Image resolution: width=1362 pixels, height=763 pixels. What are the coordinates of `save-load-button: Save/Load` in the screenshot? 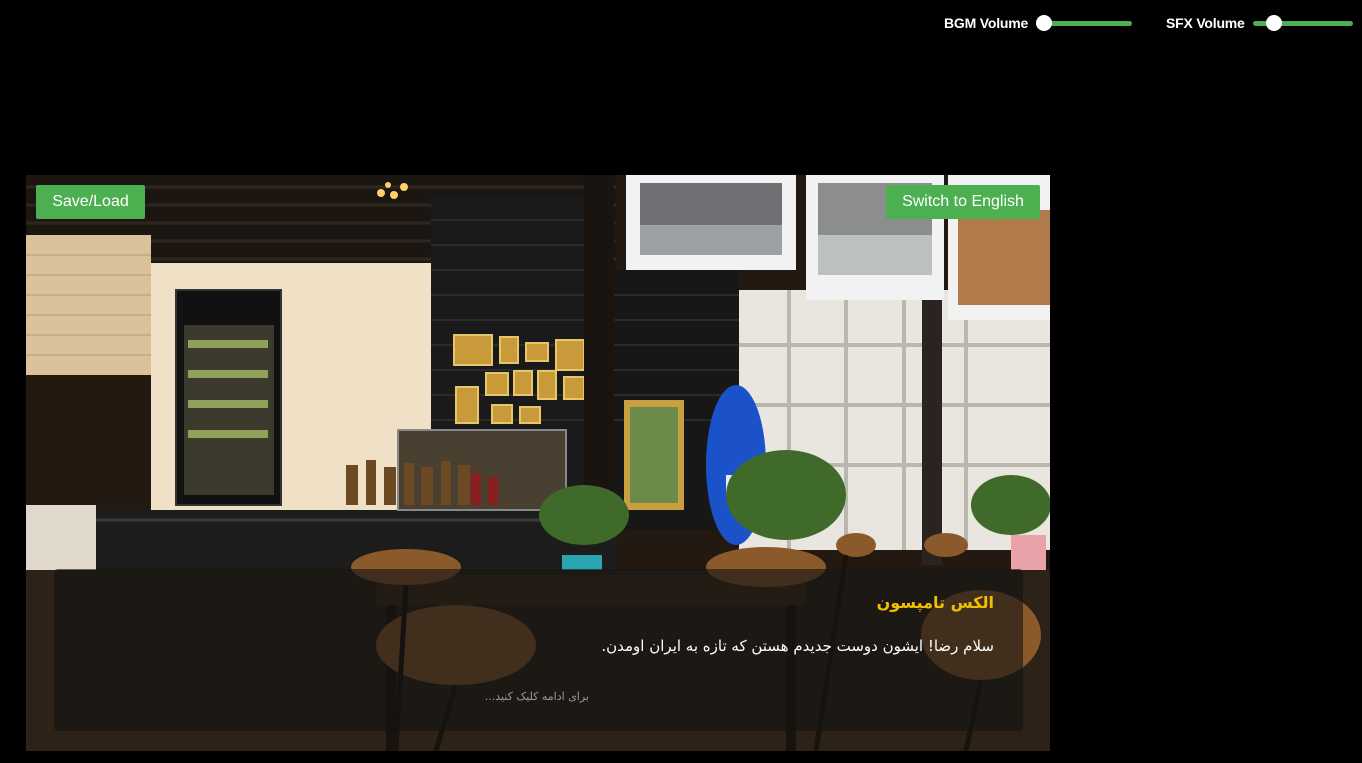 It's located at (90, 202).